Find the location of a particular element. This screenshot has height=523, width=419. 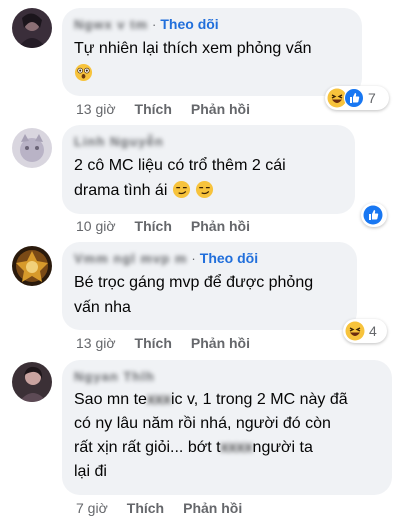

comment-author: Linh Nguyễn is located at coordinates (119, 141).